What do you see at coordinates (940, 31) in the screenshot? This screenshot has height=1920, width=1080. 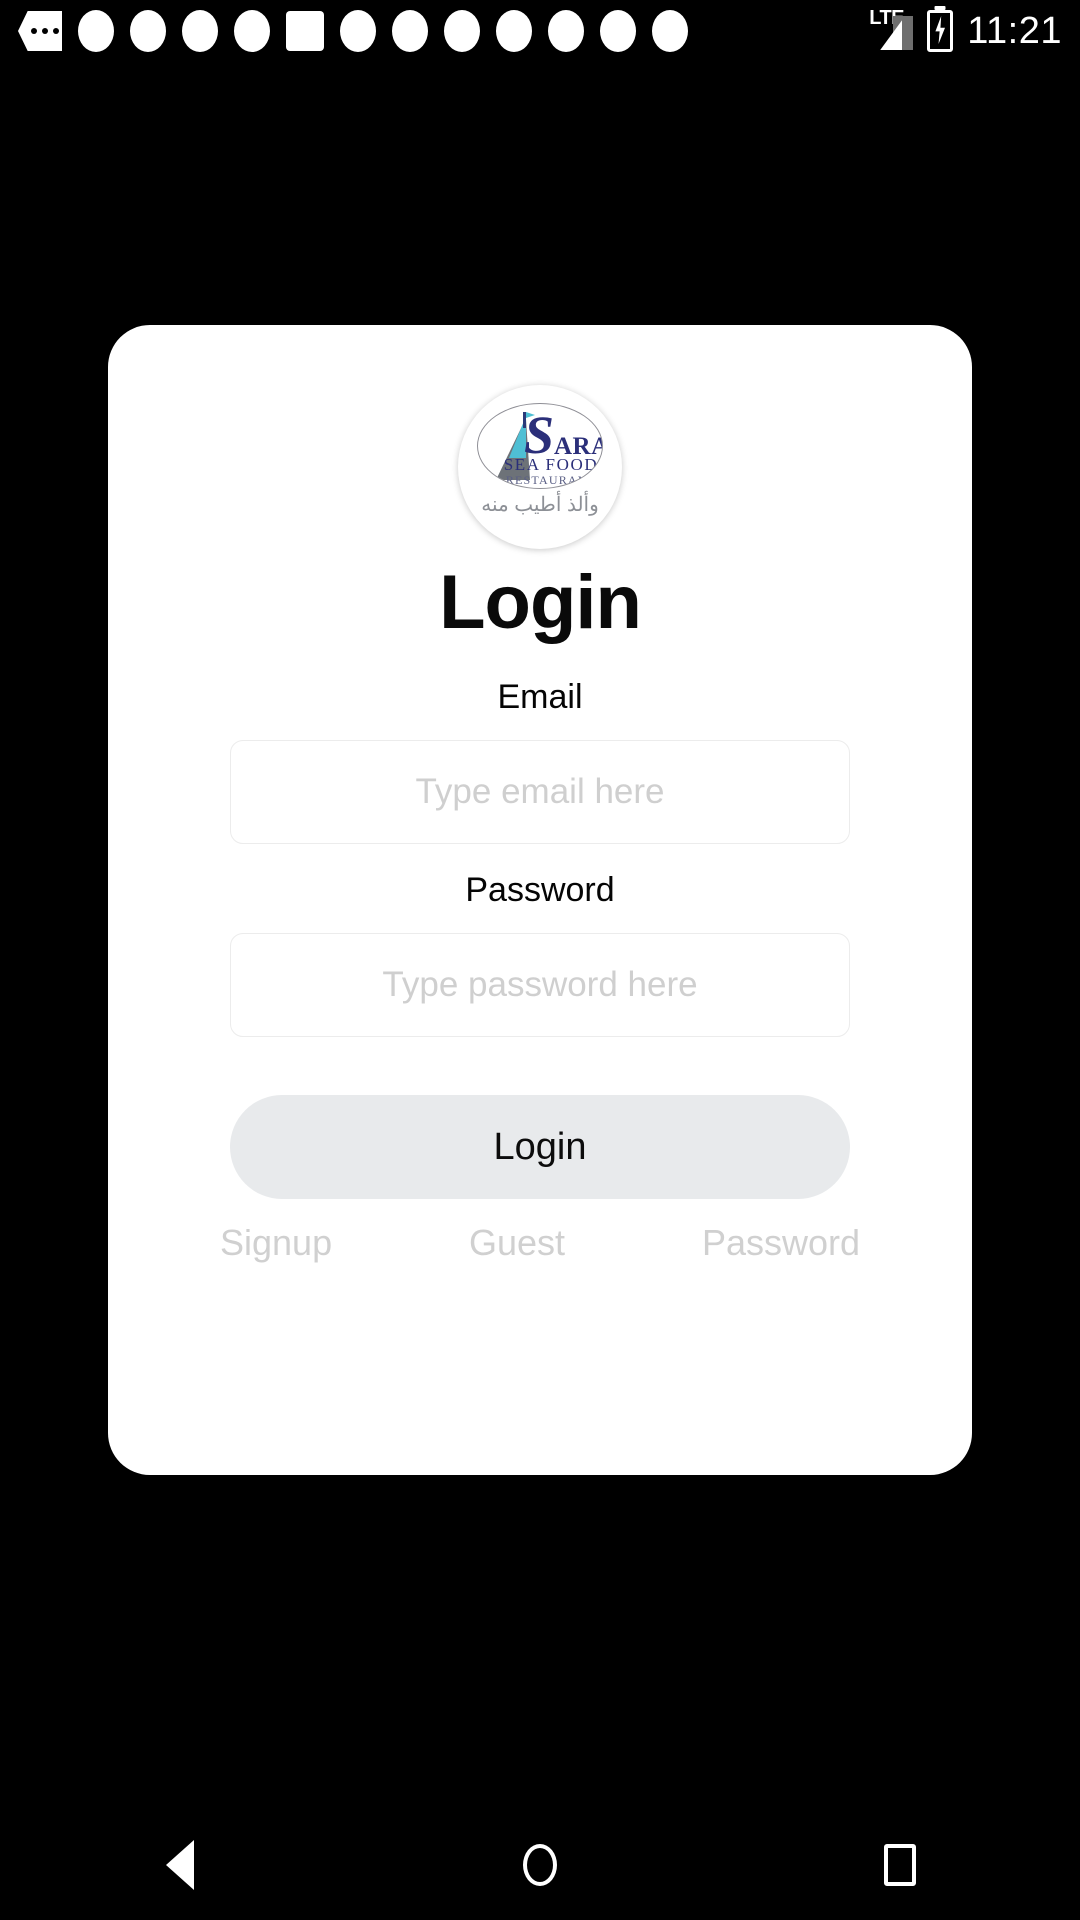 I see `battery-charging-icon` at bounding box center [940, 31].